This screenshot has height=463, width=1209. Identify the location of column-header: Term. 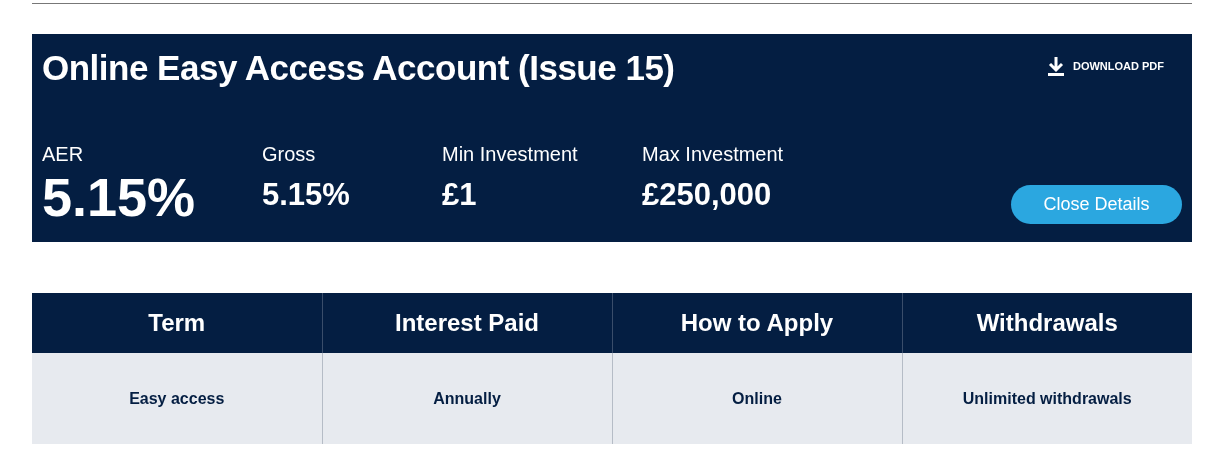
(177, 323).